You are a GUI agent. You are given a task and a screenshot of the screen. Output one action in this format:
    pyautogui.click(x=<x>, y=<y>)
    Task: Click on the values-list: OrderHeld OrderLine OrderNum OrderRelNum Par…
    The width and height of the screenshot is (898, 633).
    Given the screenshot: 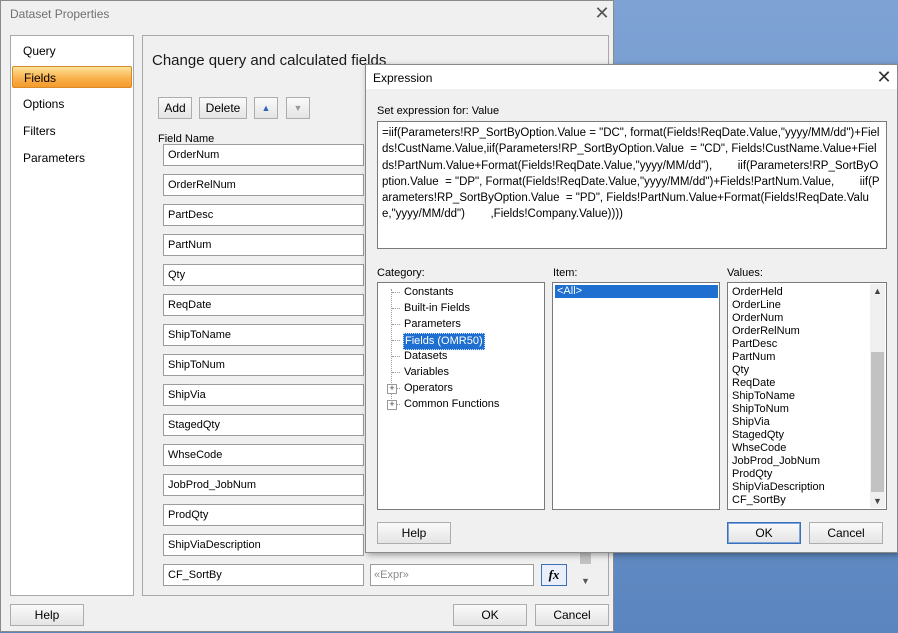 What is the action you would take?
    pyautogui.click(x=807, y=396)
    